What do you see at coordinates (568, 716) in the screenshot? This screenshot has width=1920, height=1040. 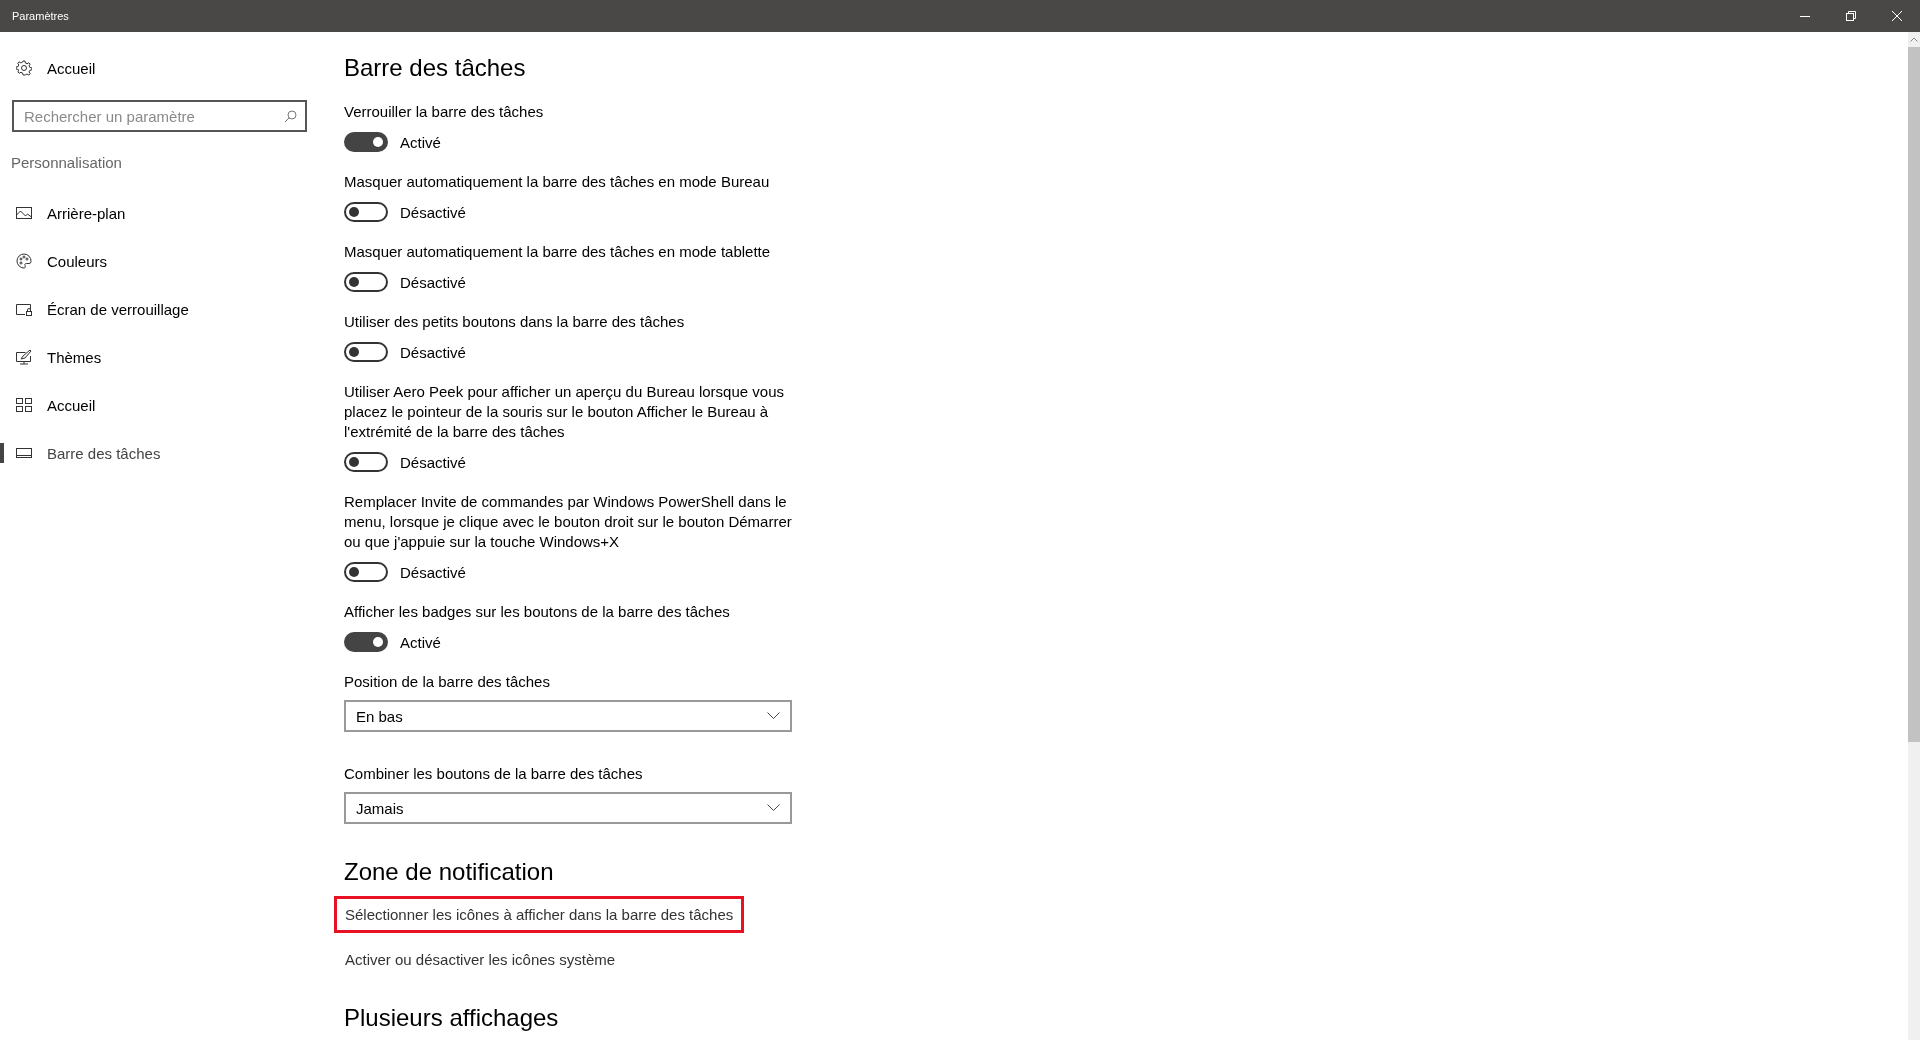 I see `dropdown: En bas` at bounding box center [568, 716].